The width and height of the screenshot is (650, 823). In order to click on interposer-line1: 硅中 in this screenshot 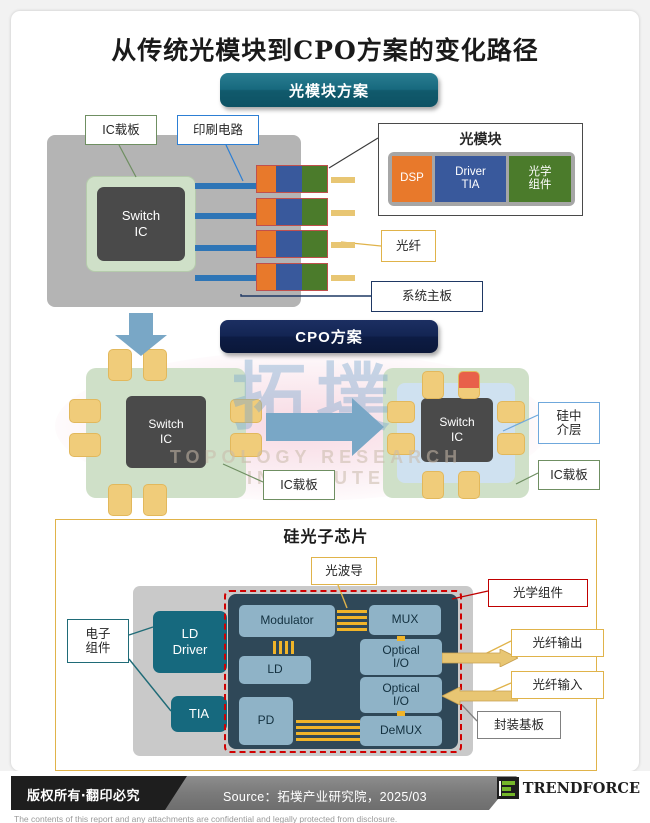, I will do `click(569, 415)`.